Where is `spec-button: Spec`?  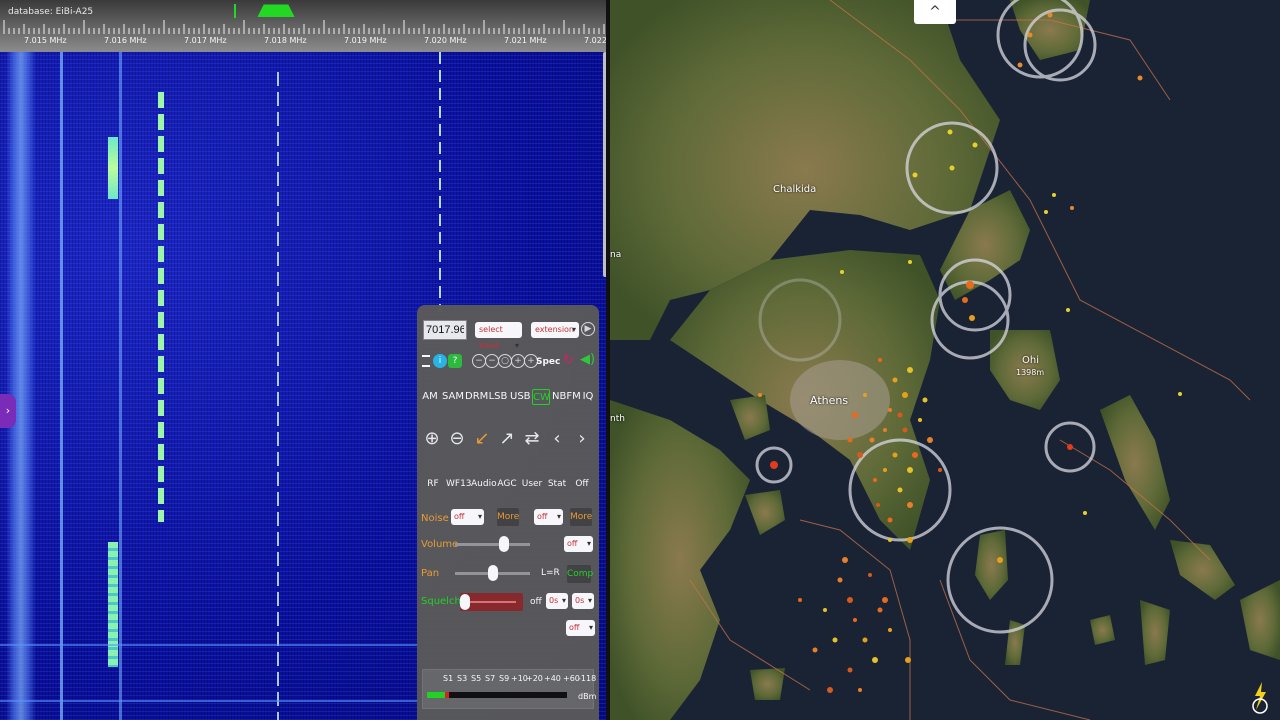 spec-button: Spec is located at coordinates (548, 362).